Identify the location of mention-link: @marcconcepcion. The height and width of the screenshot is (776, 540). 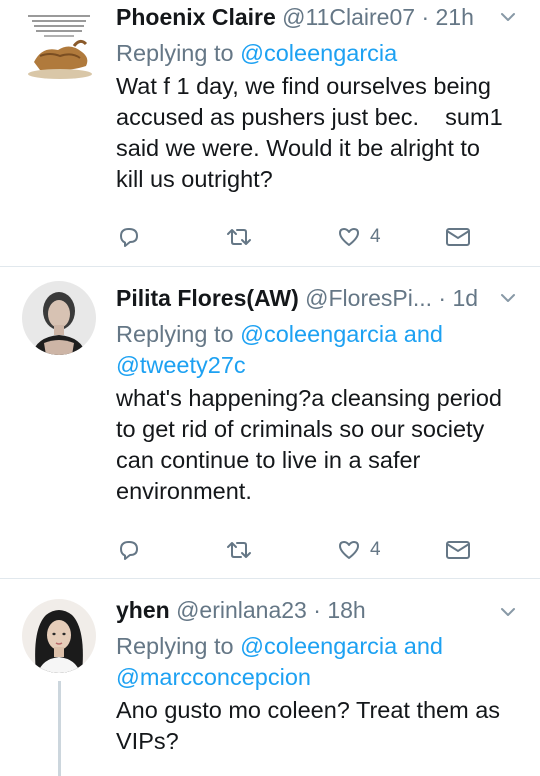
(213, 677).